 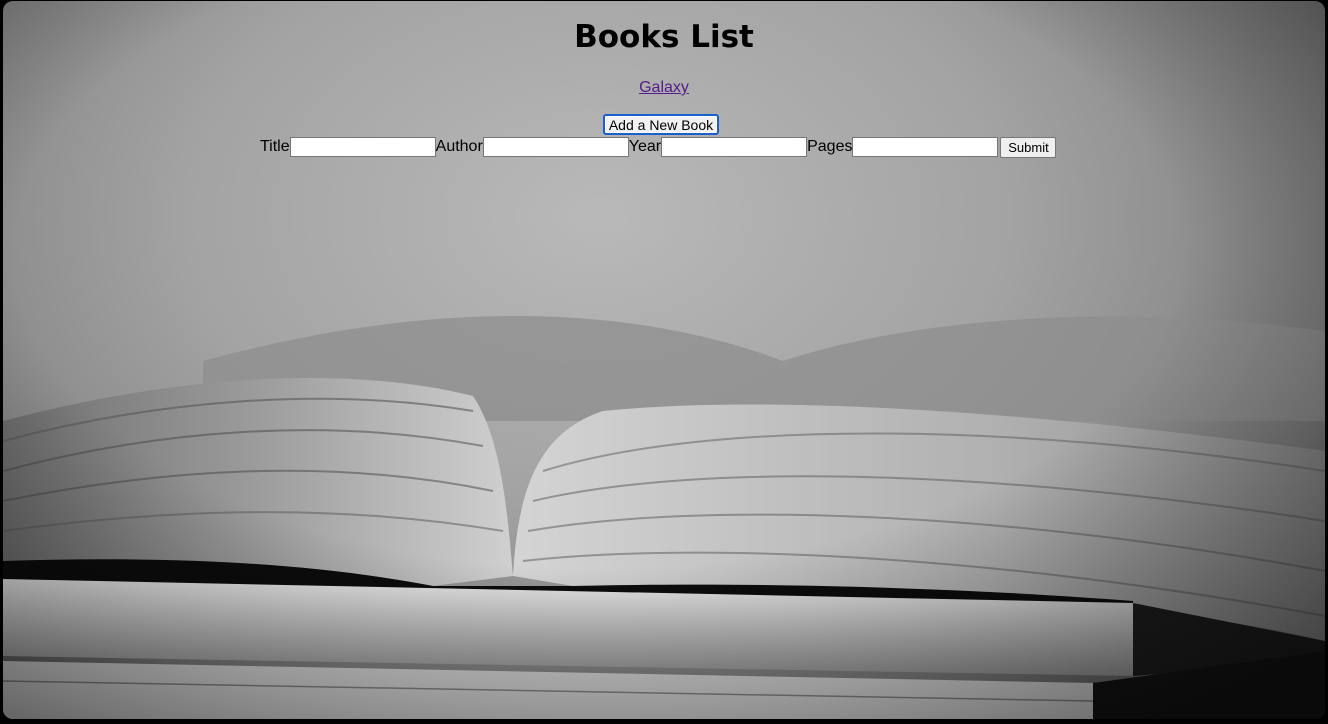 What do you see at coordinates (664, 37) in the screenshot?
I see `page-title: Books List` at bounding box center [664, 37].